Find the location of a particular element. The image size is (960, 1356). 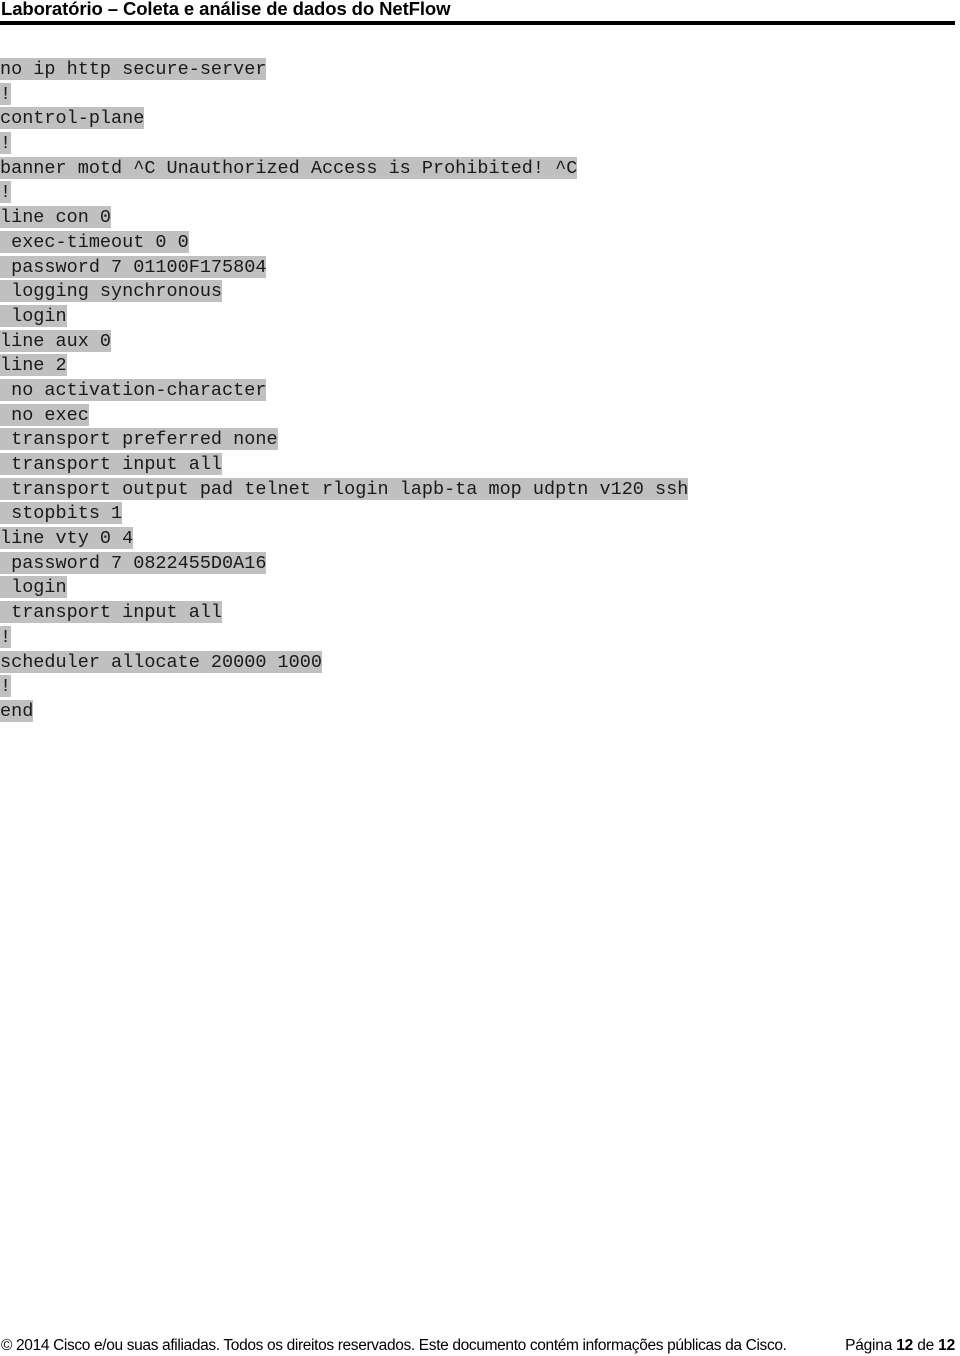

config-line: no activation-character is located at coordinates (133, 389).